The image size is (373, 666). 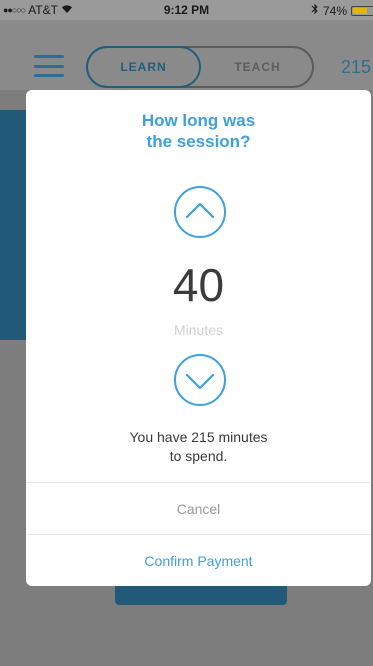 What do you see at coordinates (355, 67) in the screenshot?
I see `minutes-count: 215` at bounding box center [355, 67].